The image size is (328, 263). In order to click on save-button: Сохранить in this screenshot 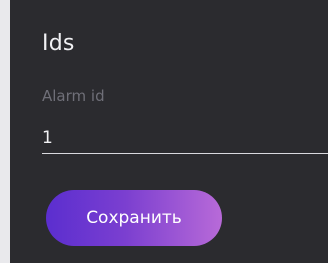, I will do `click(134, 218)`.